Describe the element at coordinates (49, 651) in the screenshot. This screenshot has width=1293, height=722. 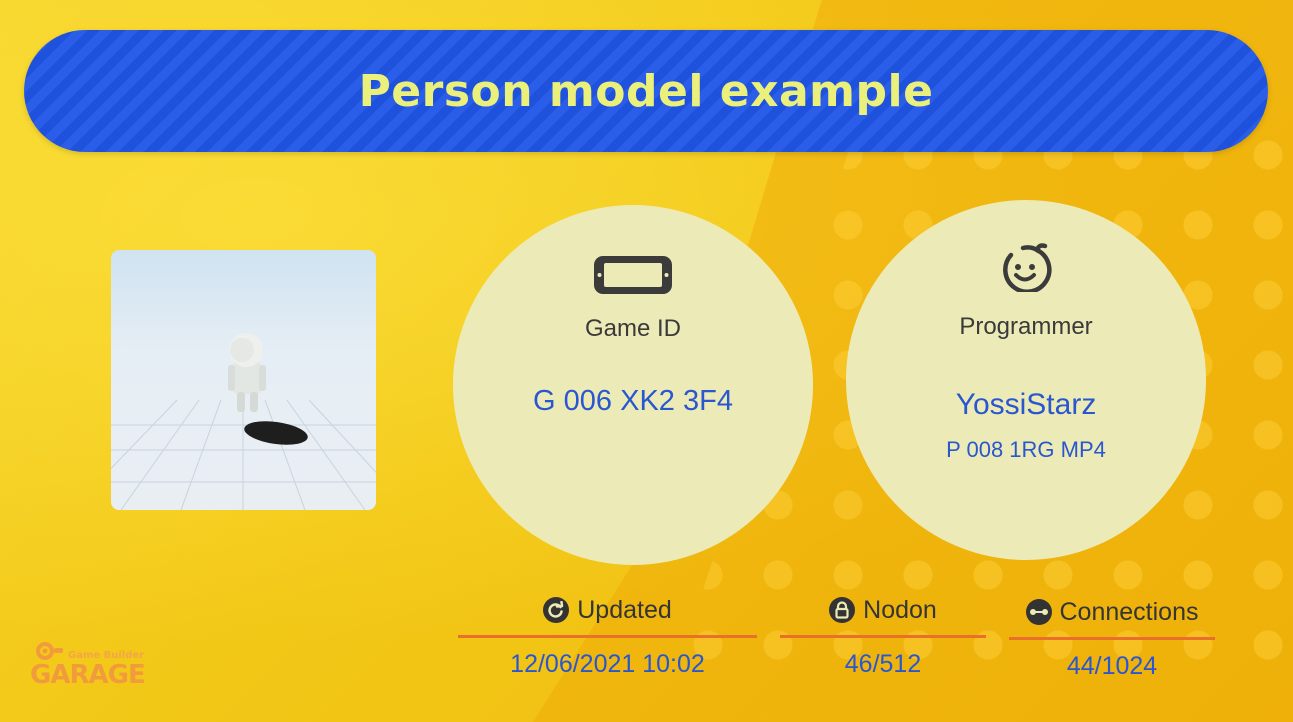
I see `logo-gear-icon` at that location.